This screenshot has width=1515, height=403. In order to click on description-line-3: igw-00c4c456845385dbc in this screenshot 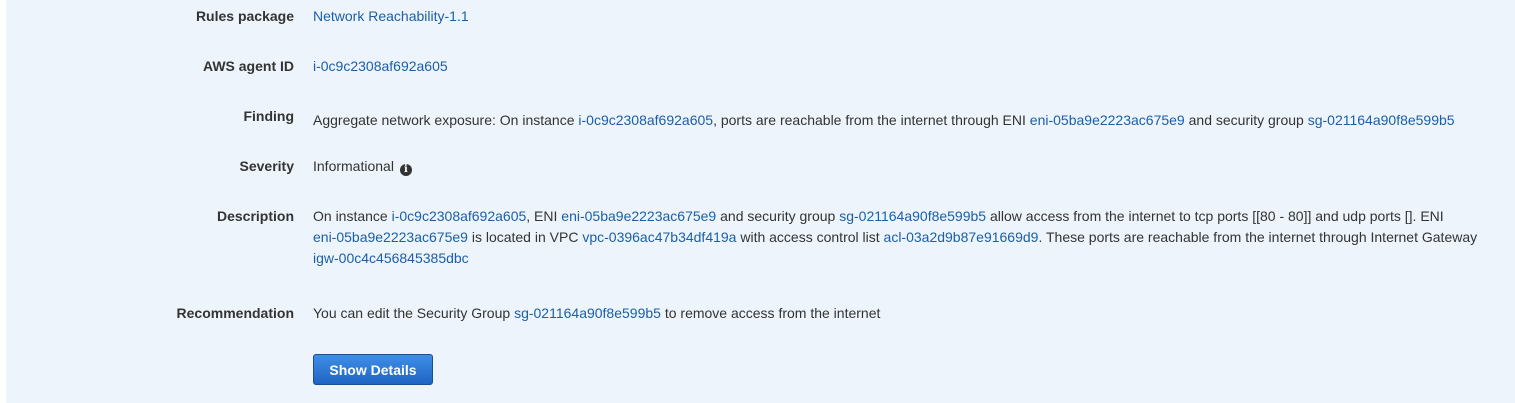, I will do `click(913, 258)`.